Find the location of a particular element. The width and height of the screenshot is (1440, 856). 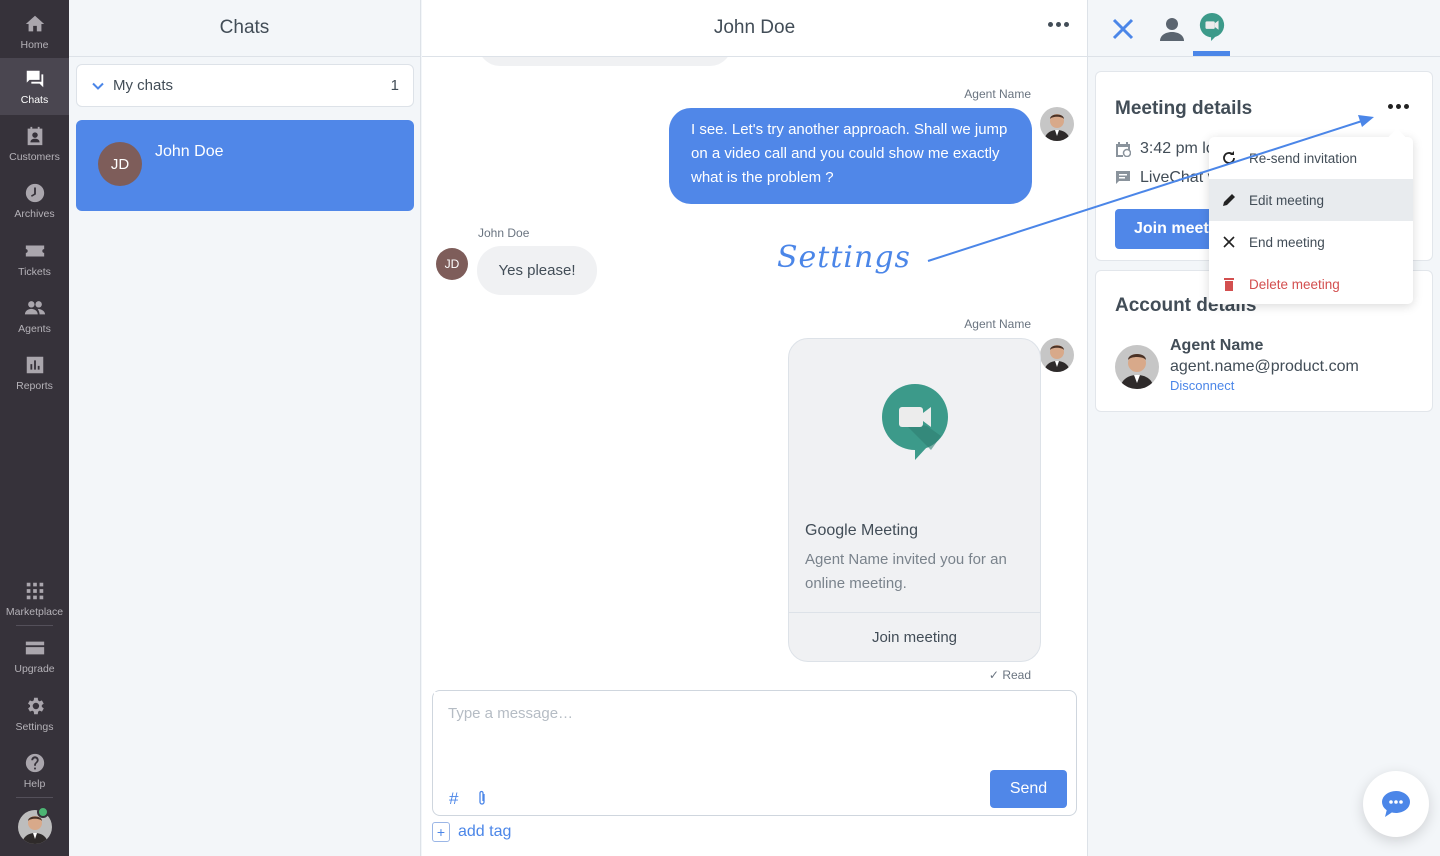

meeting-source: LiveChat v is located at coordinates (1165, 178).